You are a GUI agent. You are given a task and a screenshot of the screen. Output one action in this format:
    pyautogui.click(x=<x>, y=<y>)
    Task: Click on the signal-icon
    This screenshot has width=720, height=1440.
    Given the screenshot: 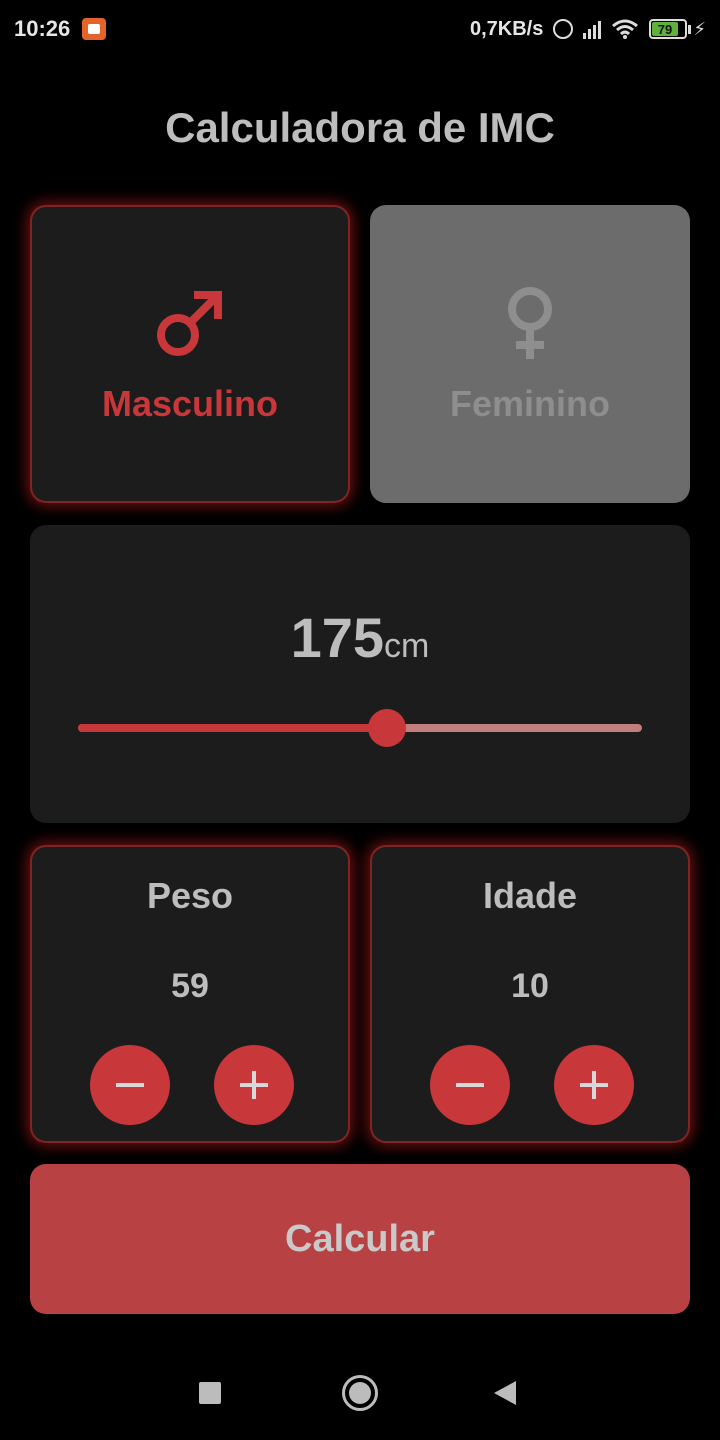 What is the action you would take?
    pyautogui.click(x=592, y=29)
    